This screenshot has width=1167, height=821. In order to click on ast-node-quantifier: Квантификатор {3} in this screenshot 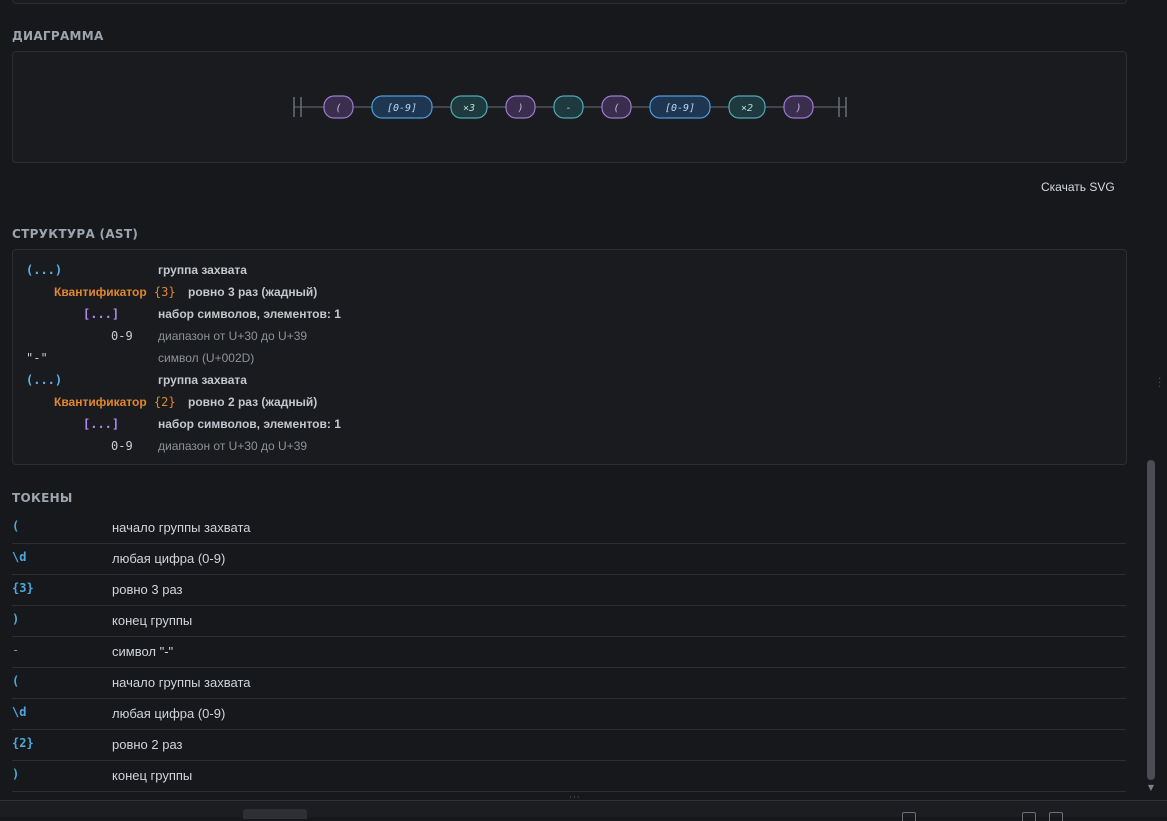, I will do `click(115, 292)`.